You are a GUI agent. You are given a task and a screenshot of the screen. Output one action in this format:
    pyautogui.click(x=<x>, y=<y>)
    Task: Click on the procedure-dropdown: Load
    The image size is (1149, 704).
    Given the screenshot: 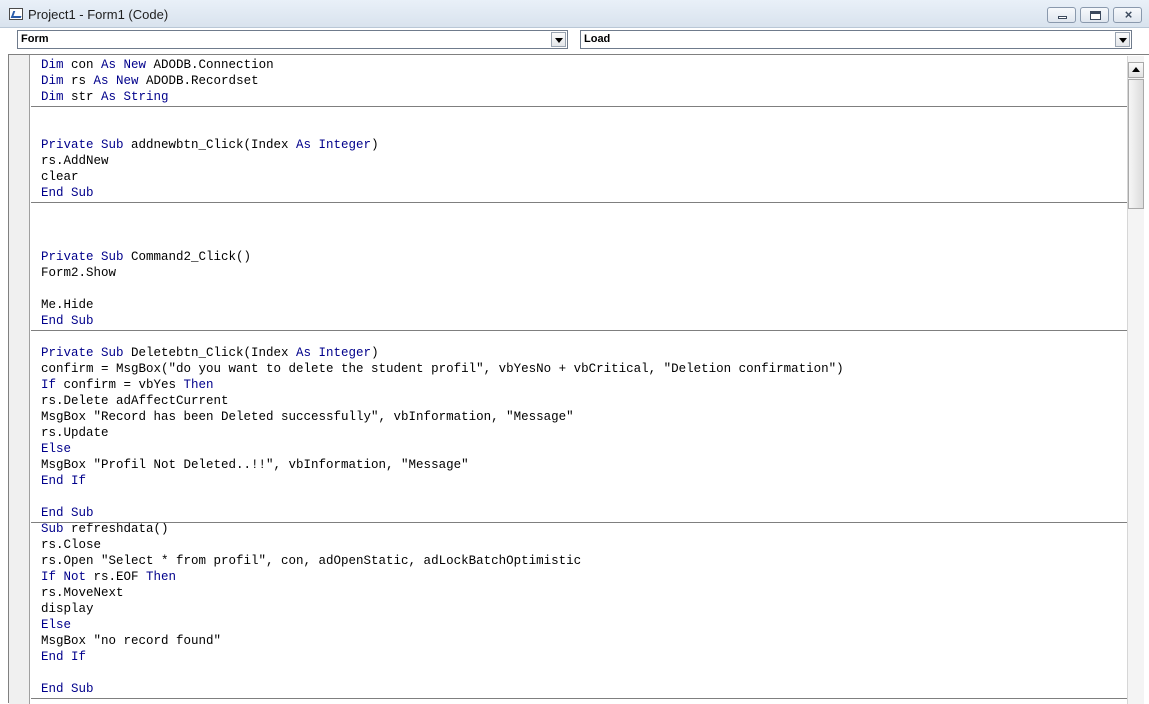 What is the action you would take?
    pyautogui.click(x=856, y=39)
    